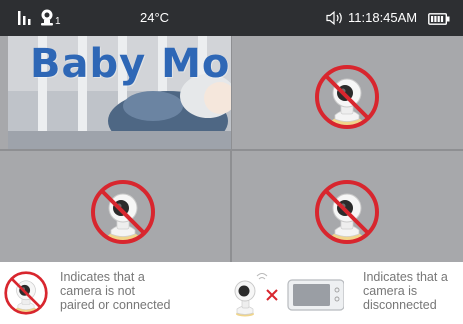 The height and width of the screenshot is (324, 463). What do you see at coordinates (155, 17) in the screenshot?
I see `temperature-readout: 24°C` at bounding box center [155, 17].